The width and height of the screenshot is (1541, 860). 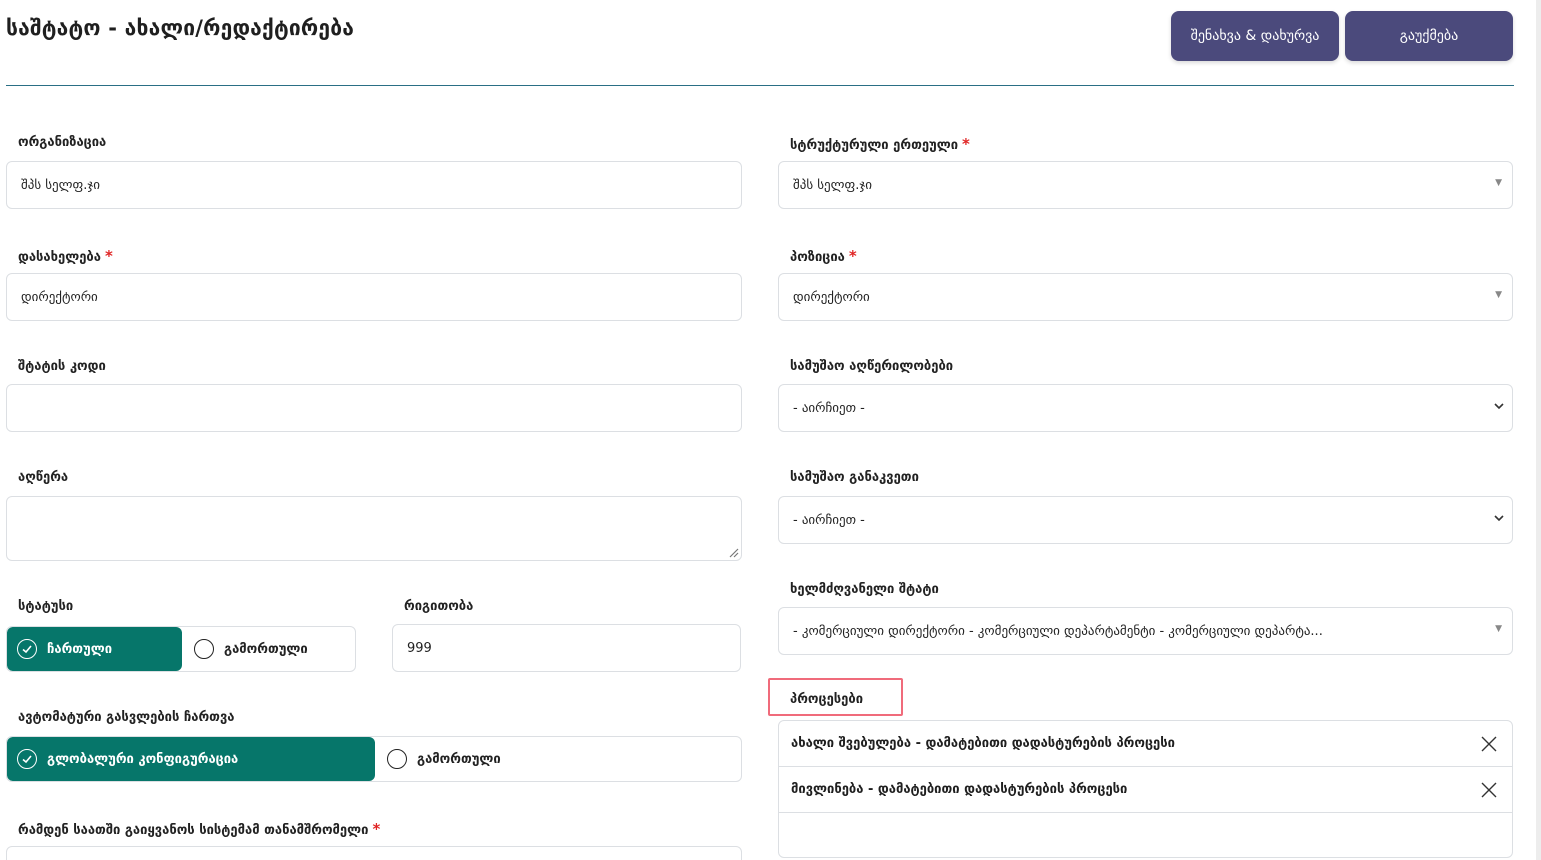 What do you see at coordinates (733, 552) in the screenshot?
I see `resize-handle-icon` at bounding box center [733, 552].